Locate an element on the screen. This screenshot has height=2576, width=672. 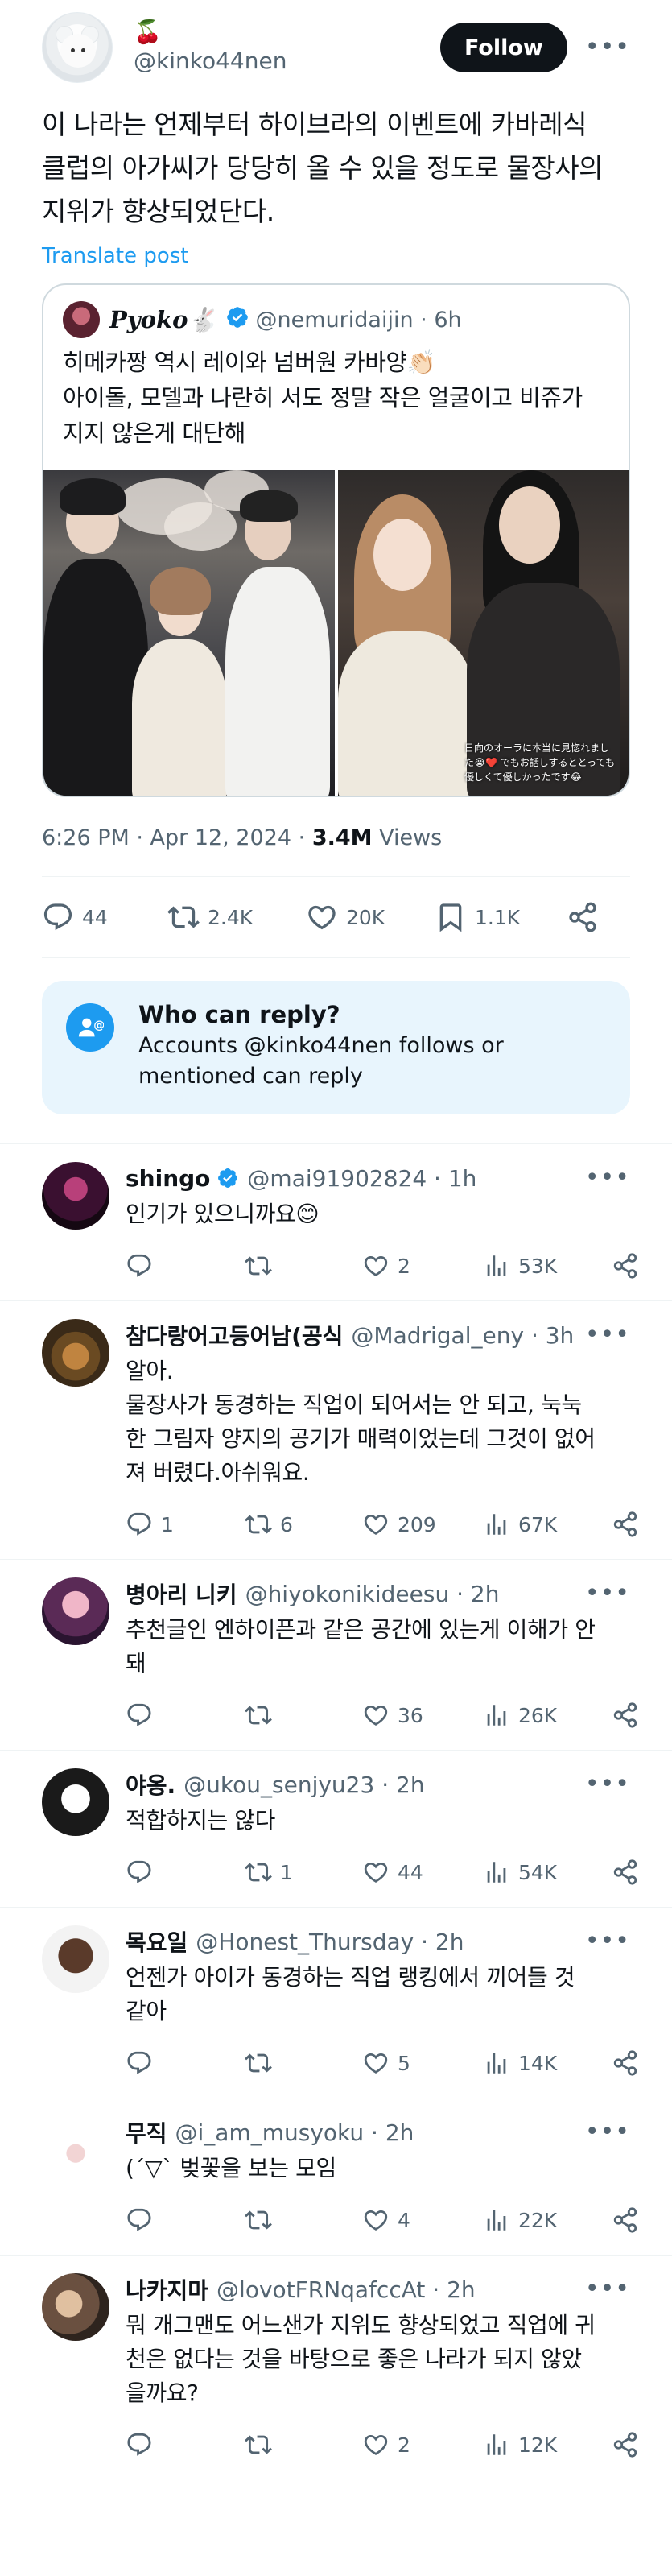
bookmark-action: 1.1K is located at coordinates (501, 917).